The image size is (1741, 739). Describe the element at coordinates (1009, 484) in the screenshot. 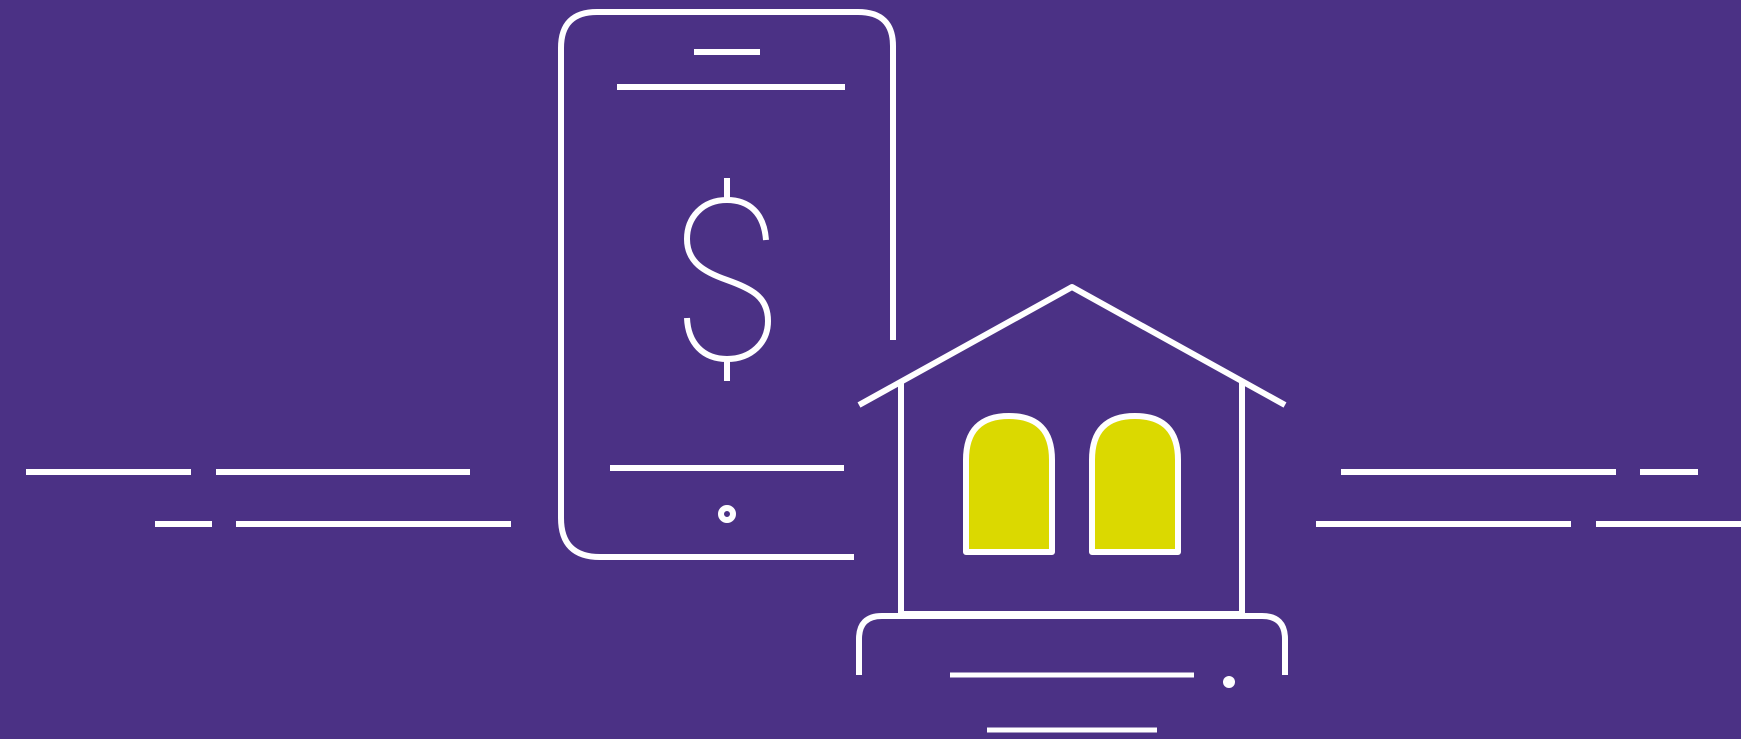

I see `bank-window-left` at that location.